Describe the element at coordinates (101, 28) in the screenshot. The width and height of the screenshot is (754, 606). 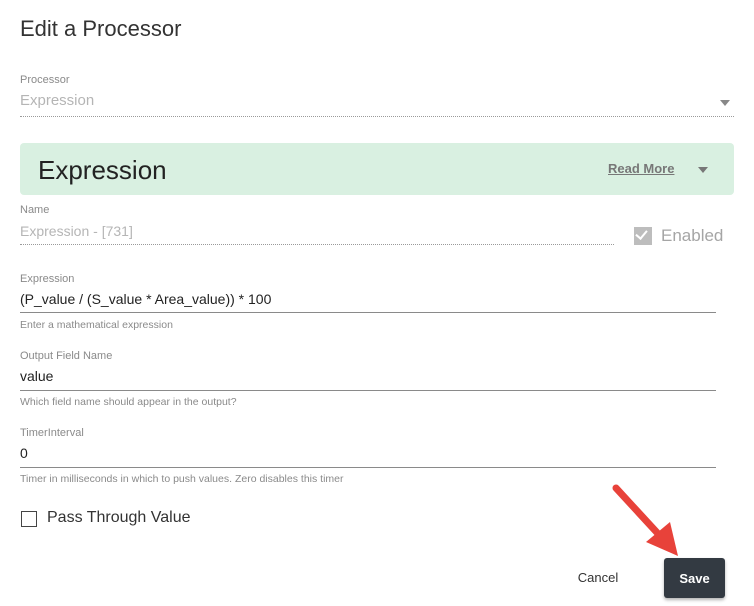
I see `dialog-title: Edit a Processor` at that location.